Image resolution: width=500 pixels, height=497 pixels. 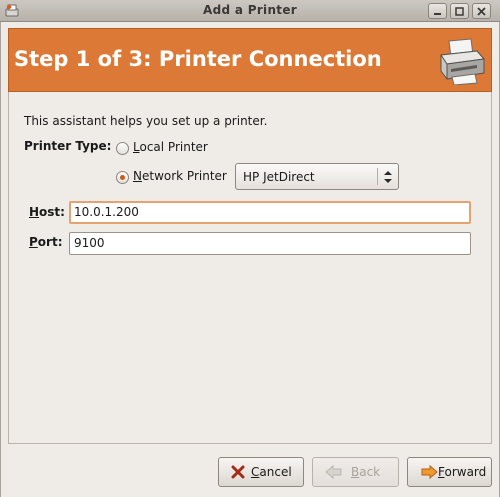 I want to click on forward-label: Forward, so click(x=462, y=472).